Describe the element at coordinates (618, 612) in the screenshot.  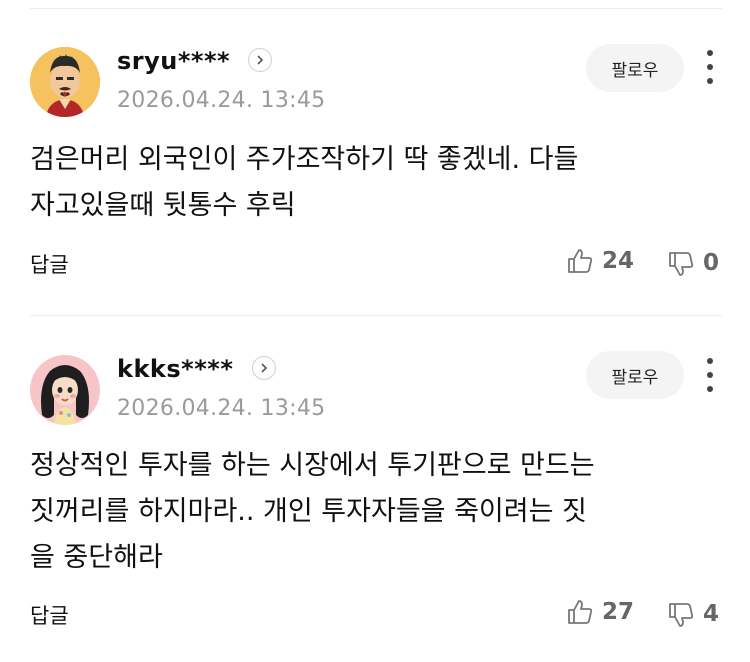
I see `like-count: 27` at that location.